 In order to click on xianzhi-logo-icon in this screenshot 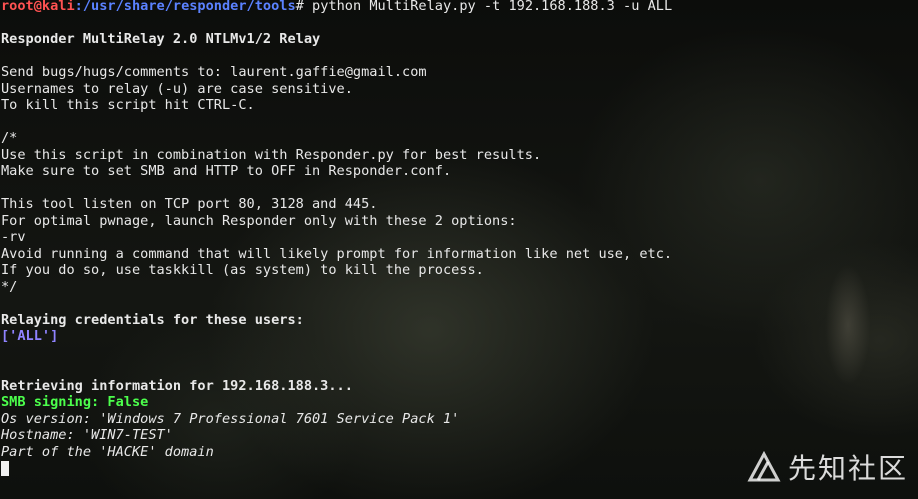, I will do `click(764, 466)`.